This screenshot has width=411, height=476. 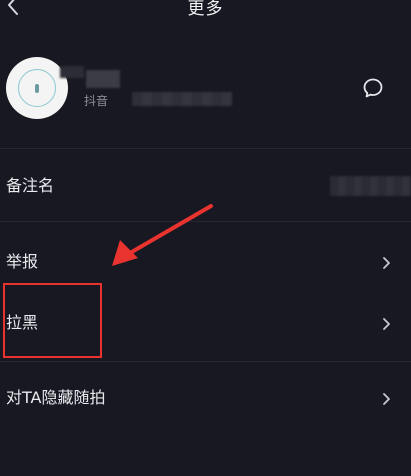 I want to click on top-bar: 更多, so click(x=205, y=11).